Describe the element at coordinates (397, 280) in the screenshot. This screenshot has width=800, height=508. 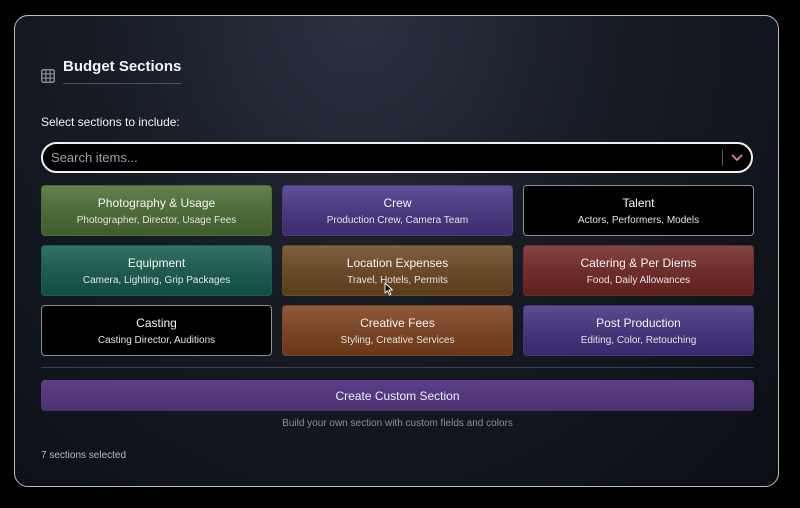
I see `section-card-description: Travel, Hotels, Permits` at that location.